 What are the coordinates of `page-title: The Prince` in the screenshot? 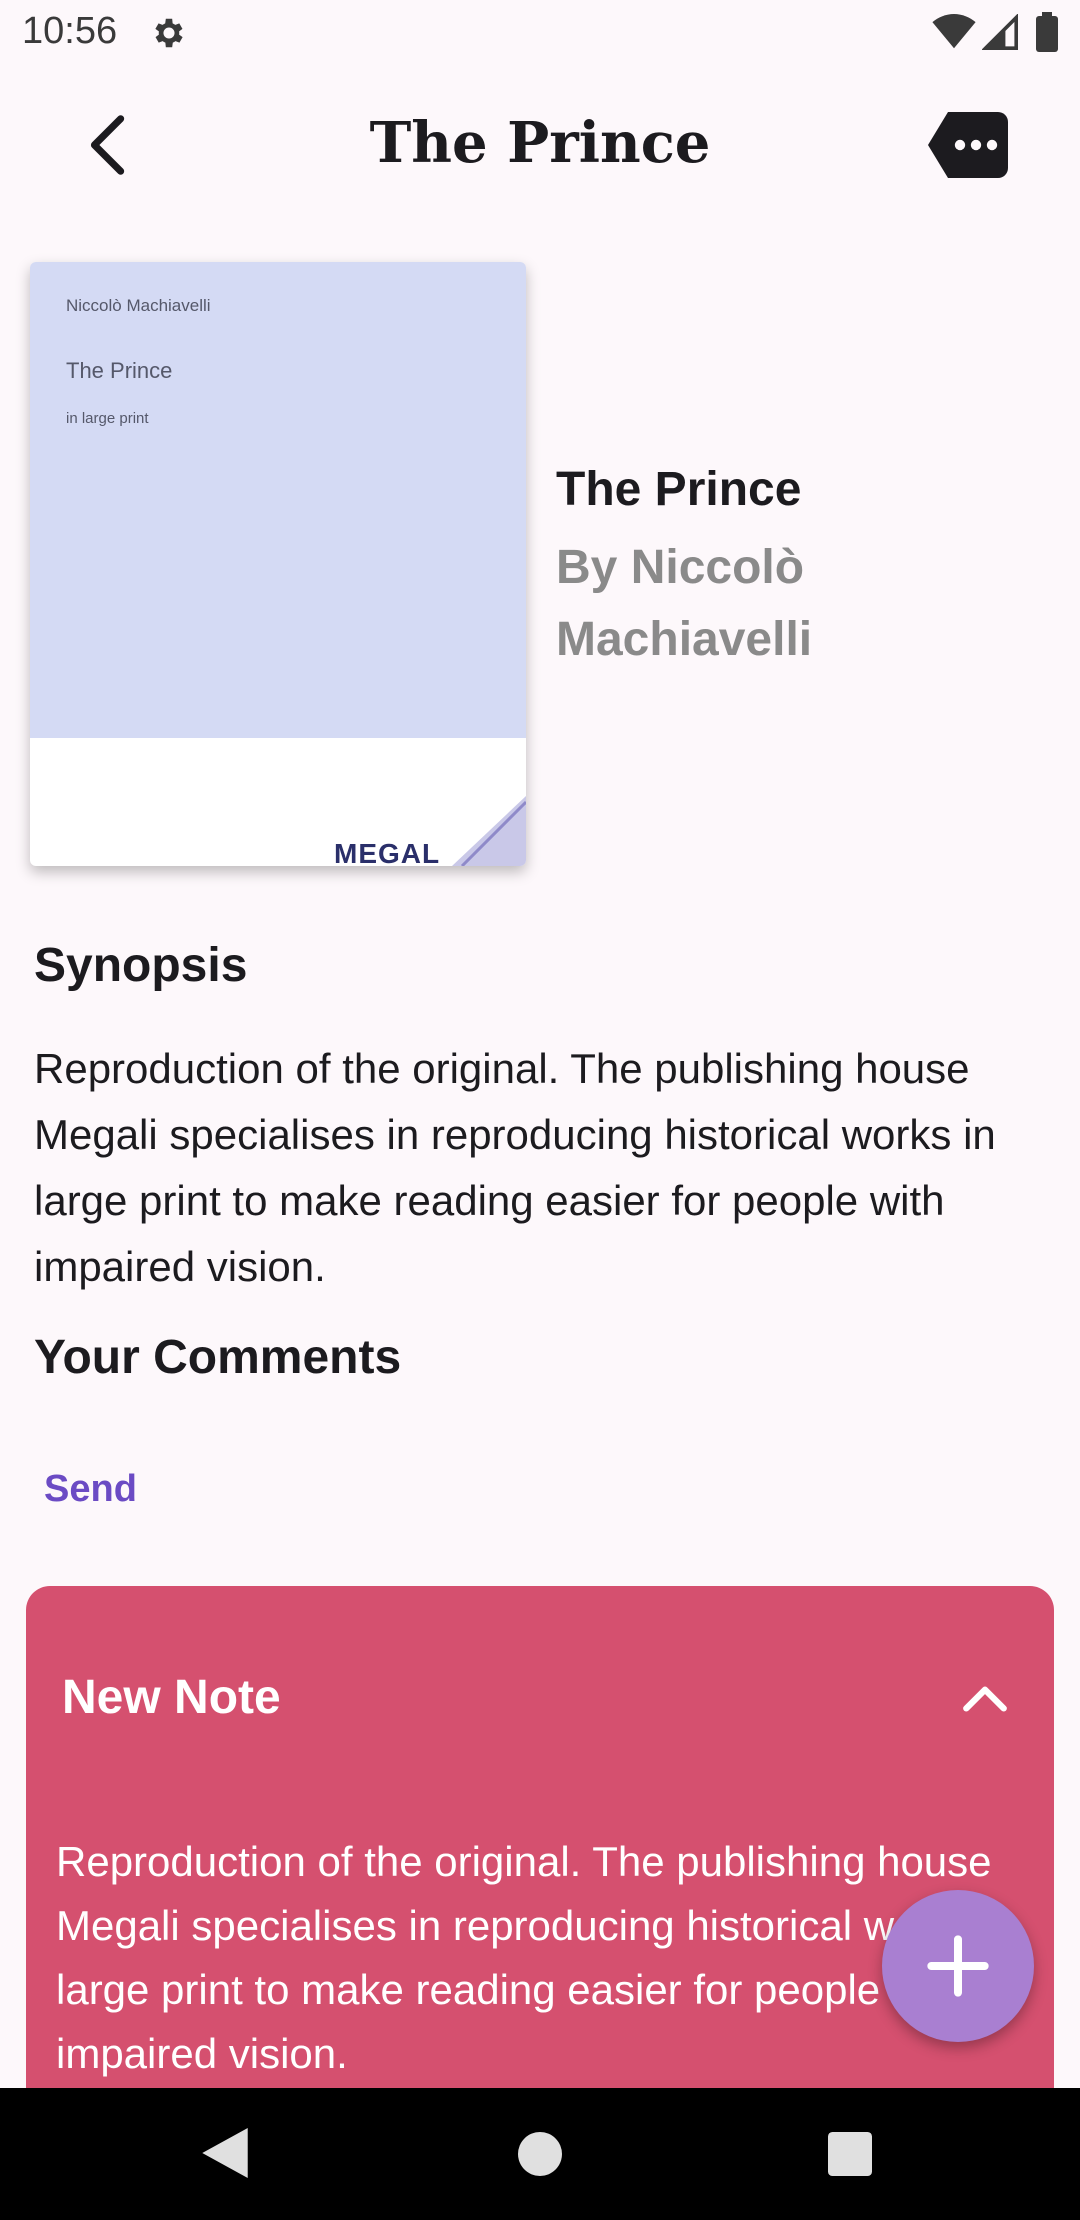 It's located at (540, 143).